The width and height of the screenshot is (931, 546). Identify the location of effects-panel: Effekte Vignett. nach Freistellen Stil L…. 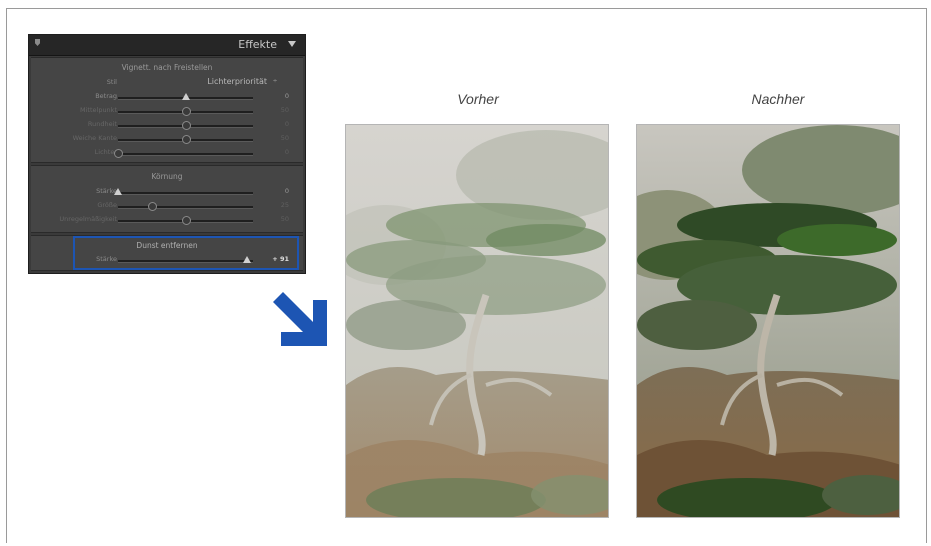
(167, 154).